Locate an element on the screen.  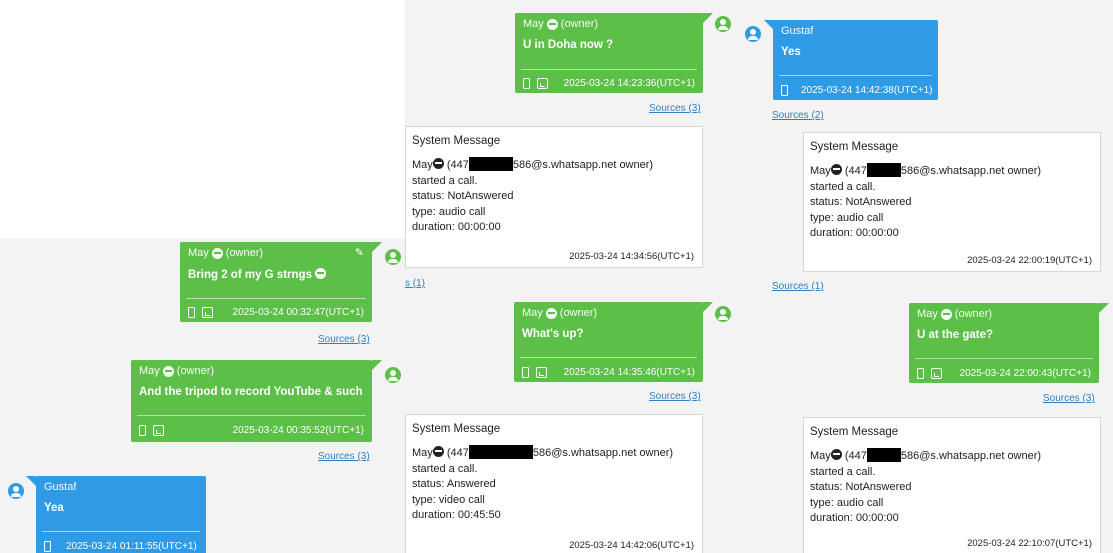
system-message-timestamp: 2025-03-24 22:10:07(UTC+1) is located at coordinates (1029, 543).